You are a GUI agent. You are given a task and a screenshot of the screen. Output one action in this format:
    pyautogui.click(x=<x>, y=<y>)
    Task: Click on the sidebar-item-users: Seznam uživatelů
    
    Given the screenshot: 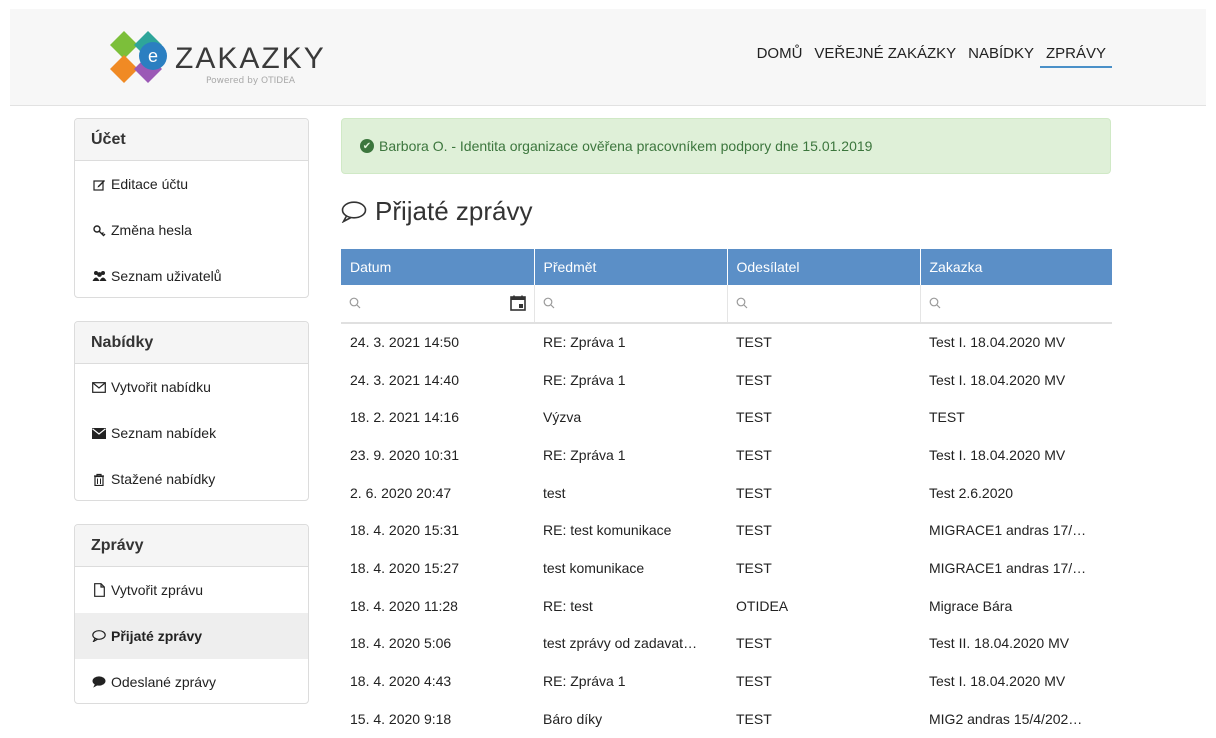 What is the action you would take?
    pyautogui.click(x=191, y=276)
    